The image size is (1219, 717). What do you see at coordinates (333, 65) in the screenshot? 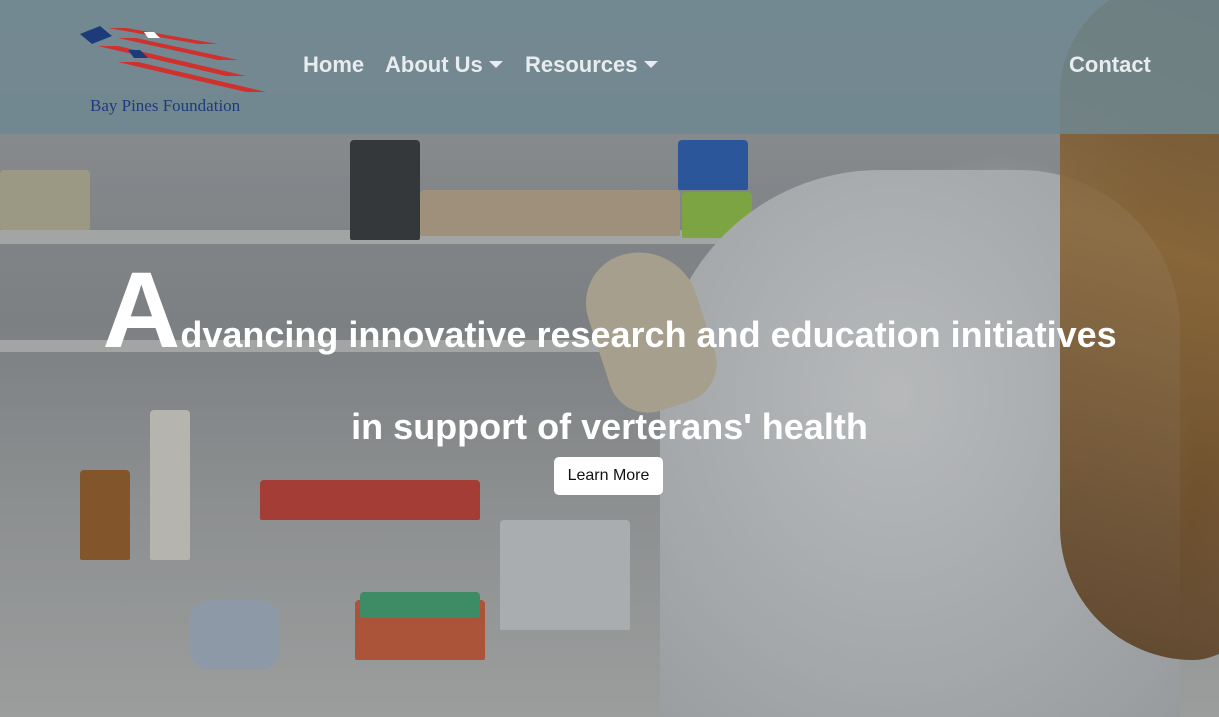
I see `nav-home: Home` at bounding box center [333, 65].